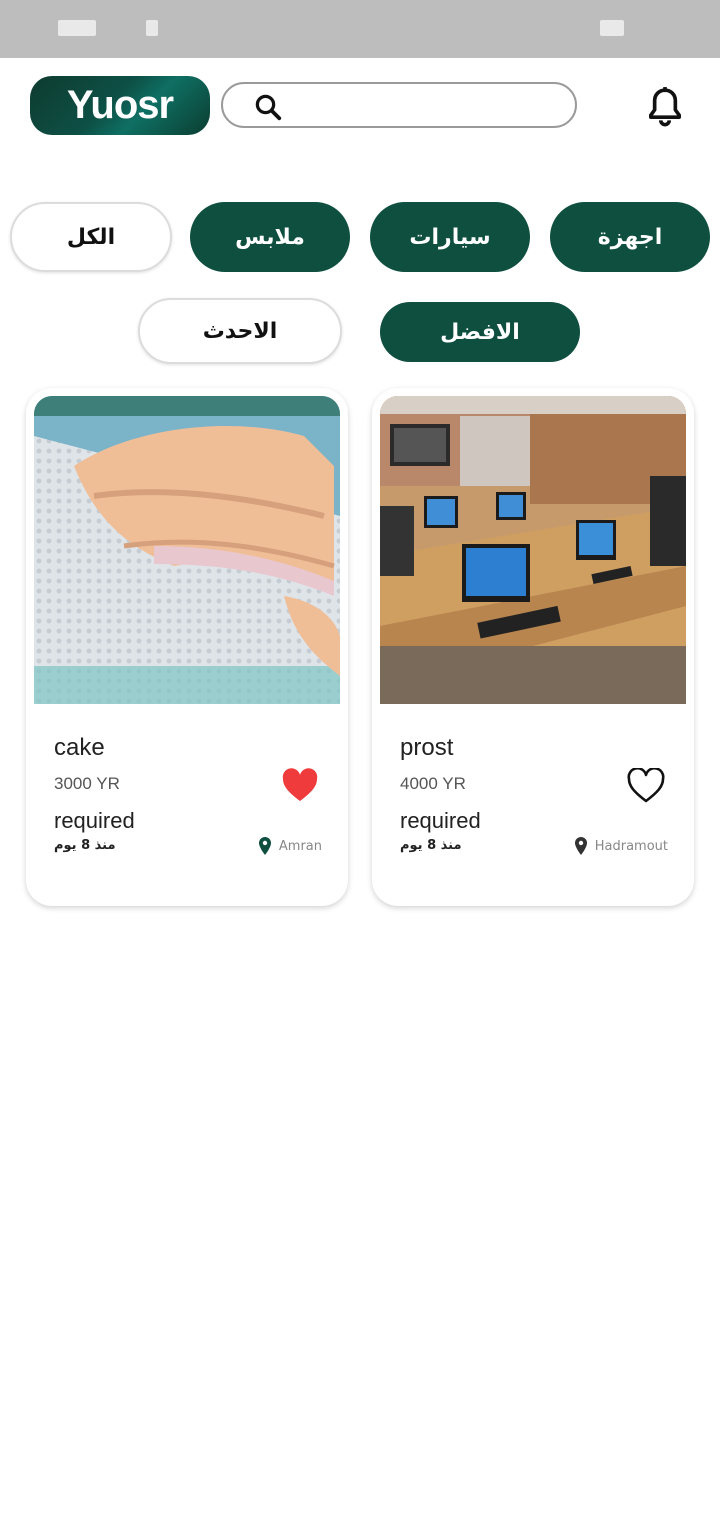  I want to click on product-price: 3000 YR, so click(87, 783).